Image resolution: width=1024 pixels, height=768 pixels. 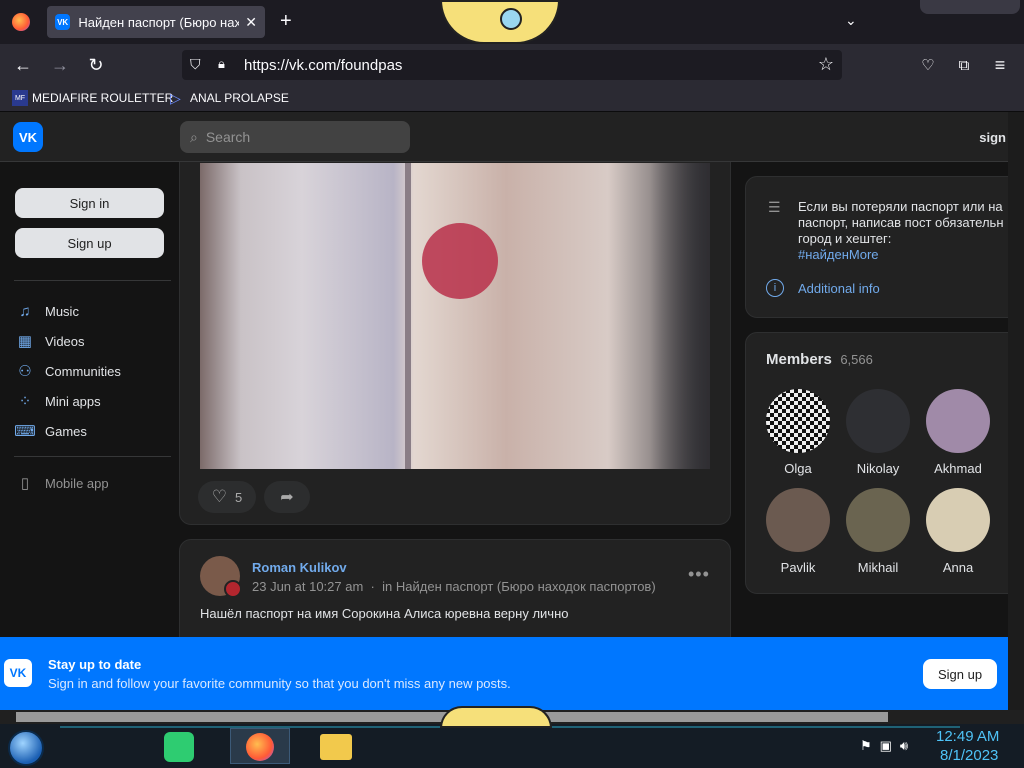 What do you see at coordinates (194, 136) in the screenshot?
I see `search-icon: ⌕` at bounding box center [194, 136].